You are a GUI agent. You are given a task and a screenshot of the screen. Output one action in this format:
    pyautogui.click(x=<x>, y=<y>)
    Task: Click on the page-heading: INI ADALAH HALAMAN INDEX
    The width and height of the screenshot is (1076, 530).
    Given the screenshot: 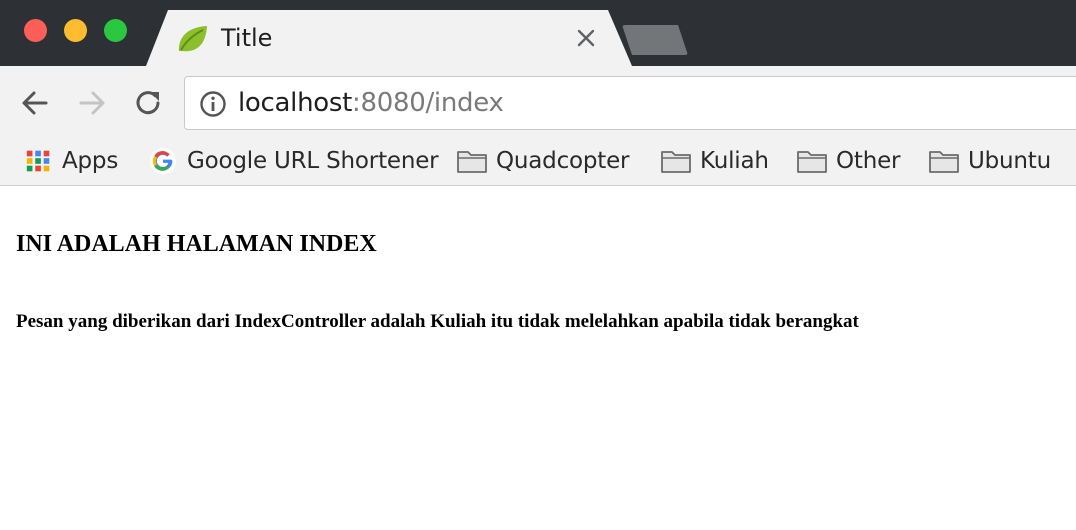 What is the action you would take?
    pyautogui.click(x=196, y=244)
    